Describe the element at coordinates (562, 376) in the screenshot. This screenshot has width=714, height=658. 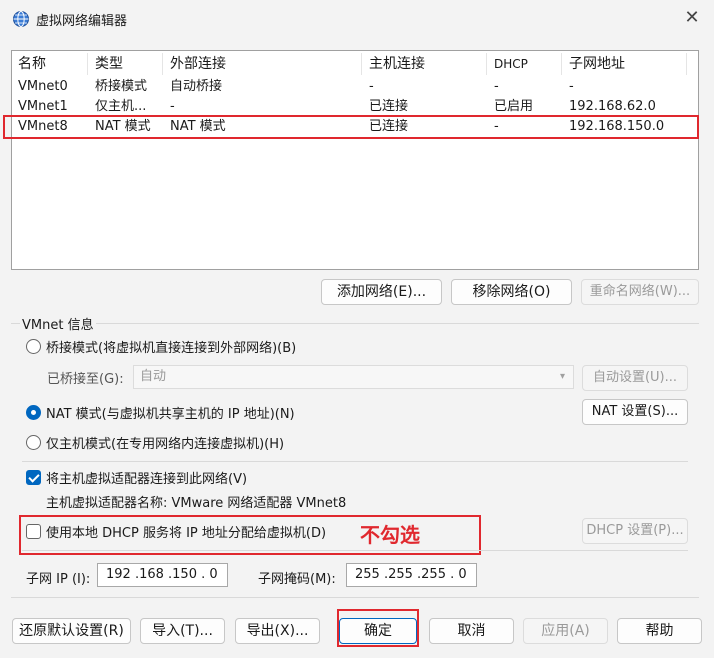
I see `chevron-down-icon: ▾` at that location.